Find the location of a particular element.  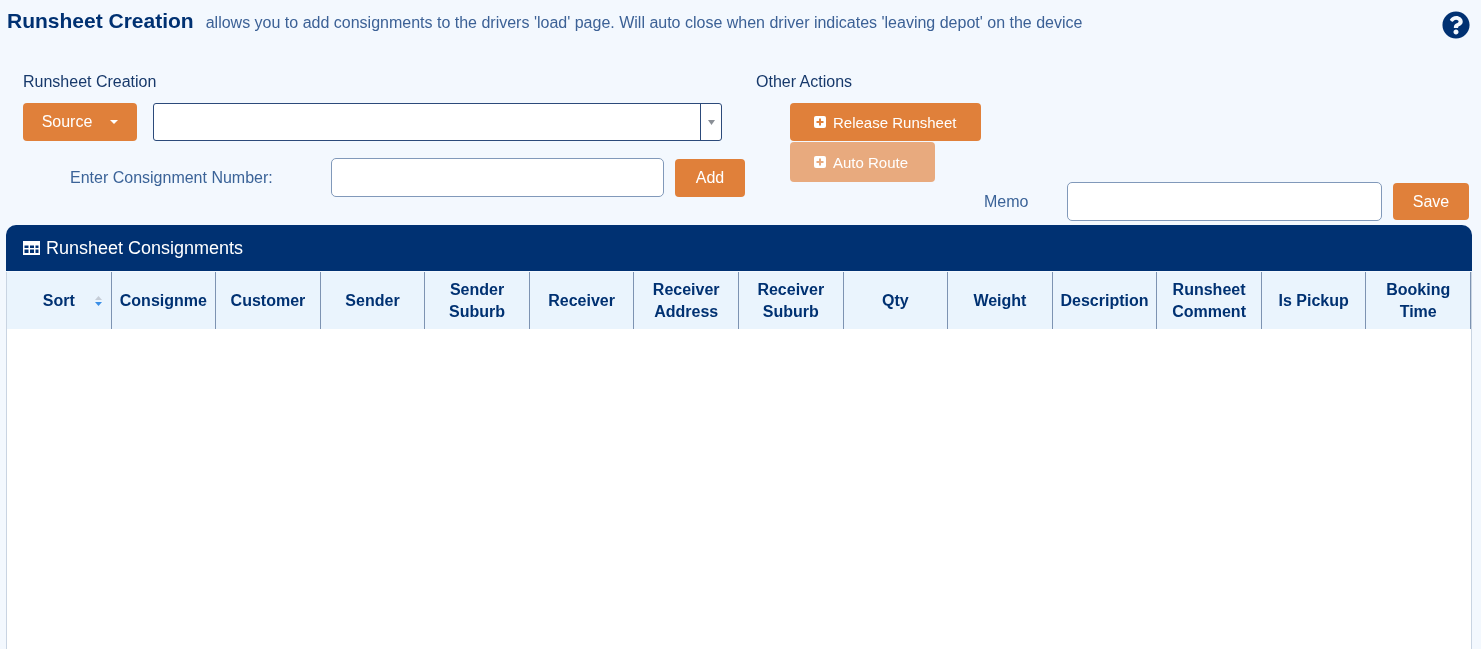

section-label: Runsheet Creation is located at coordinates (90, 82).